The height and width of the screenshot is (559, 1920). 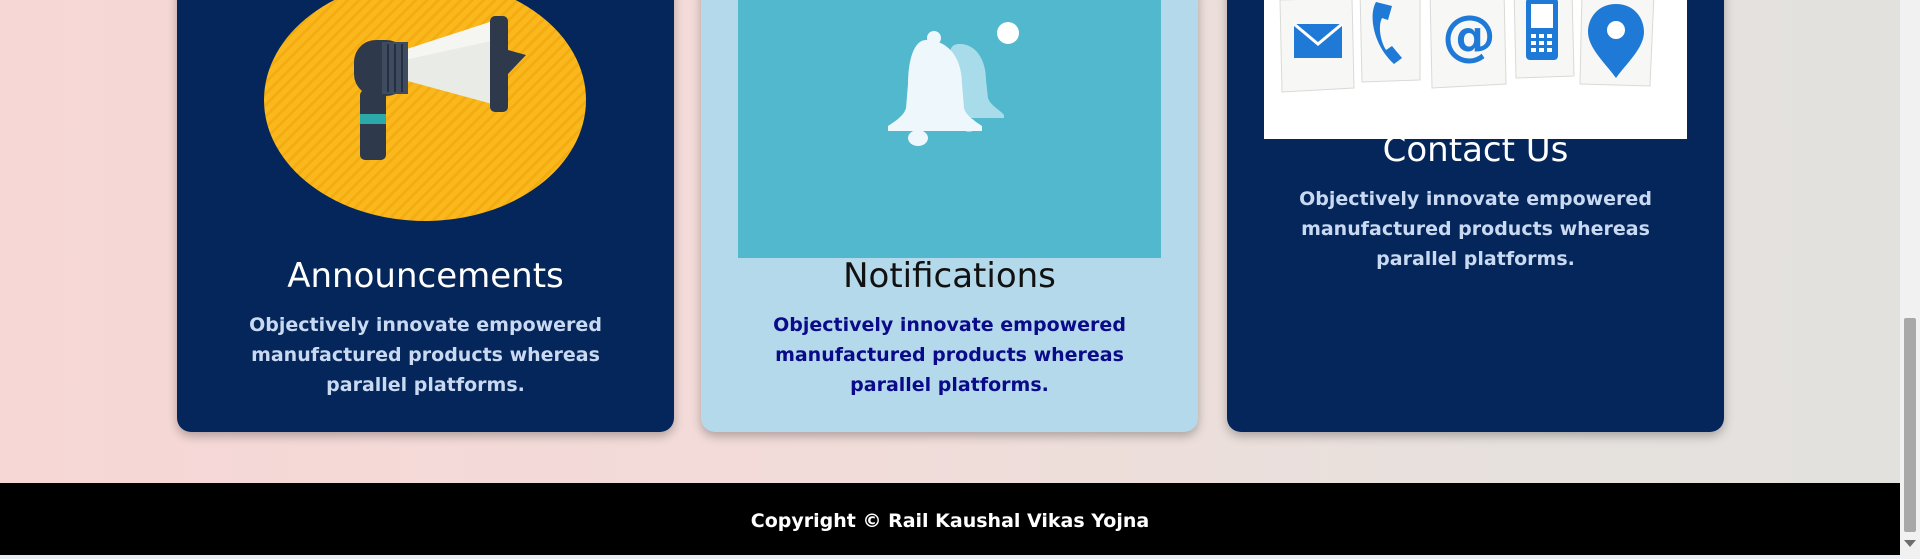 I want to click on card-title: Notifications, so click(x=949, y=276).